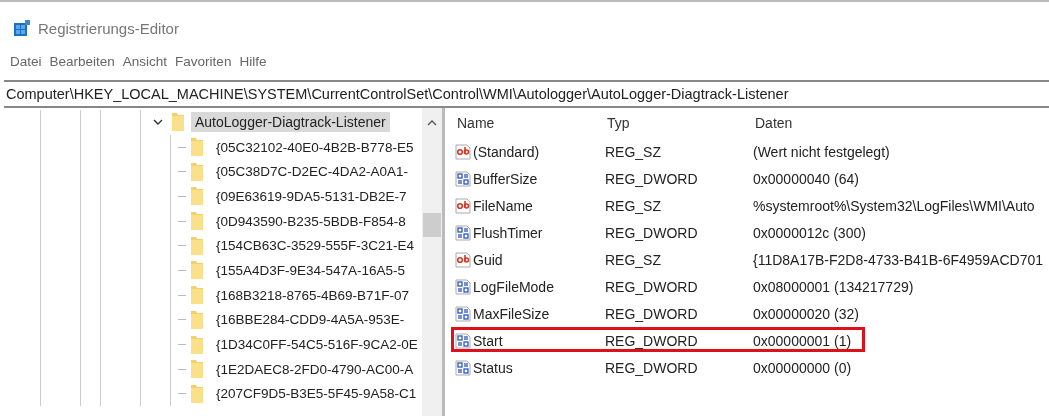  I want to click on value-name: MaxFileSize, so click(511, 313).